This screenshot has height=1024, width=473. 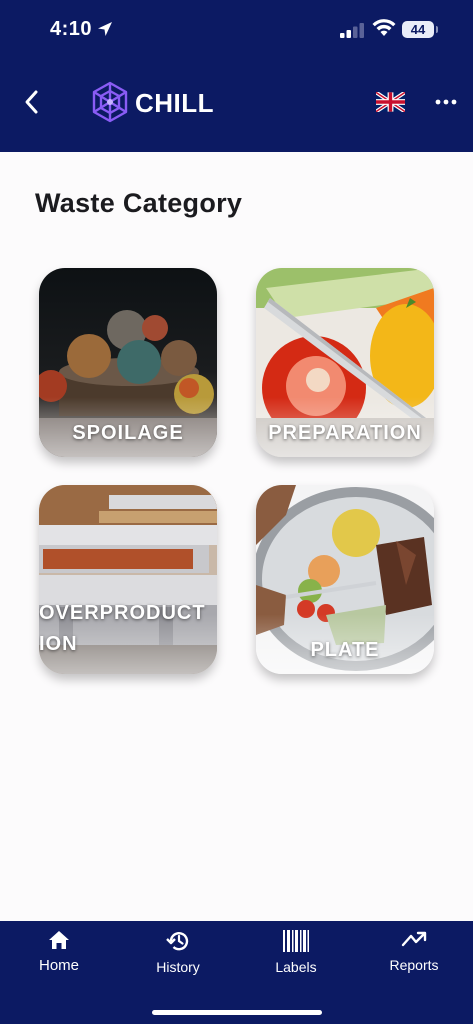 I want to click on category-label: PLATE, so click(x=345, y=650).